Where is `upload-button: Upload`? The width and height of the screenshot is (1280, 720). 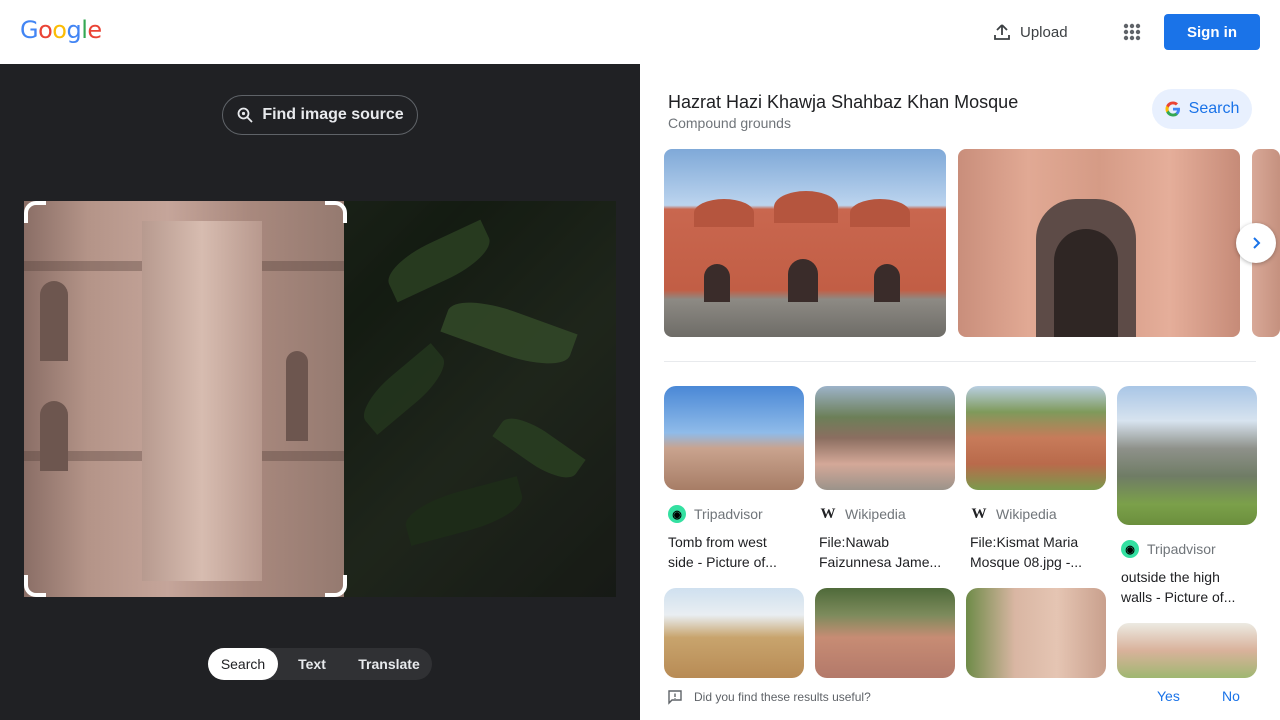 upload-button: Upload is located at coordinates (1030, 32).